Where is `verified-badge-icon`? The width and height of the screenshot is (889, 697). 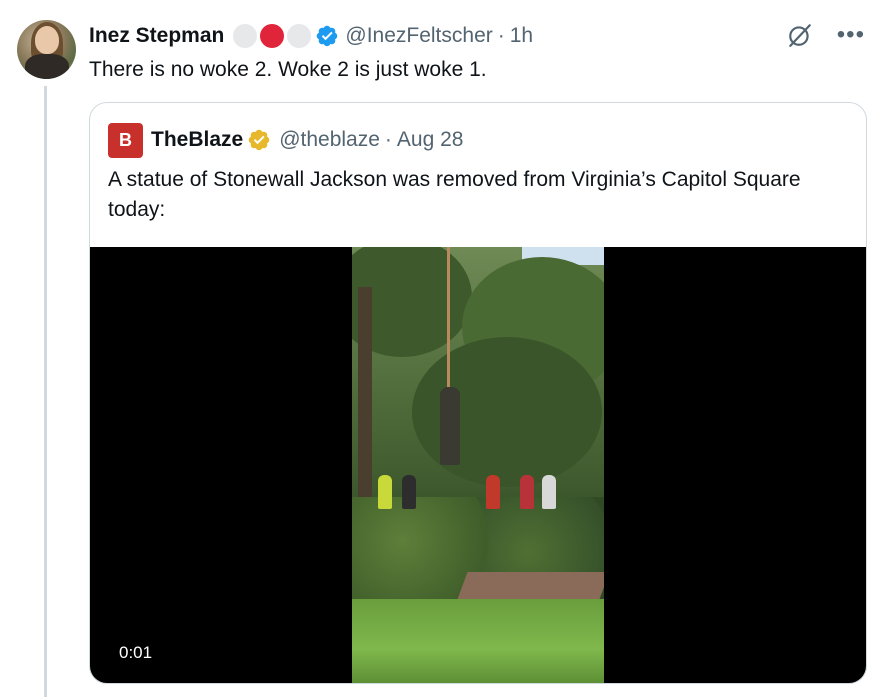 verified-badge-icon is located at coordinates (327, 36).